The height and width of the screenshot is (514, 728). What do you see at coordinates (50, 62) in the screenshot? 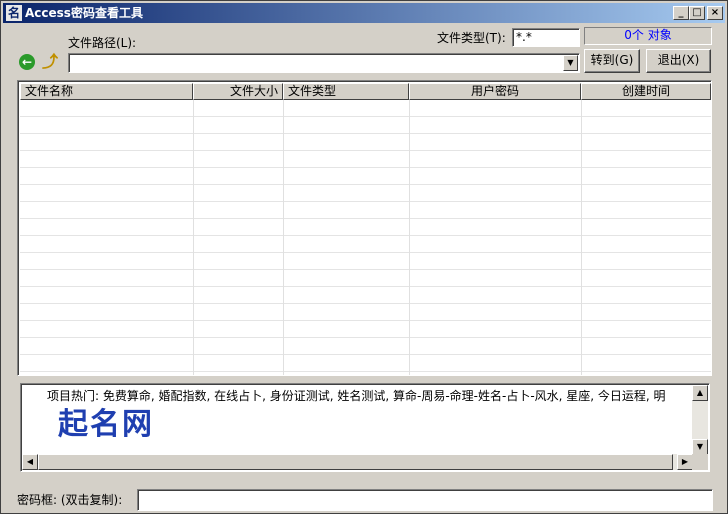
I see `up-folder-icon: ⤴` at bounding box center [50, 62].